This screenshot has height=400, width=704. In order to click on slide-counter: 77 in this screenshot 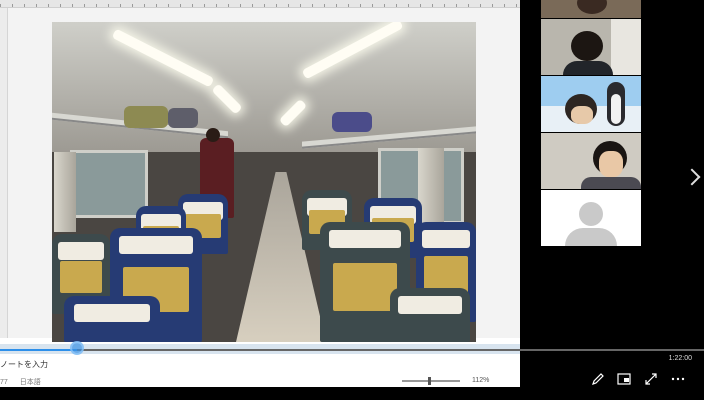, I will do `click(4, 382)`.